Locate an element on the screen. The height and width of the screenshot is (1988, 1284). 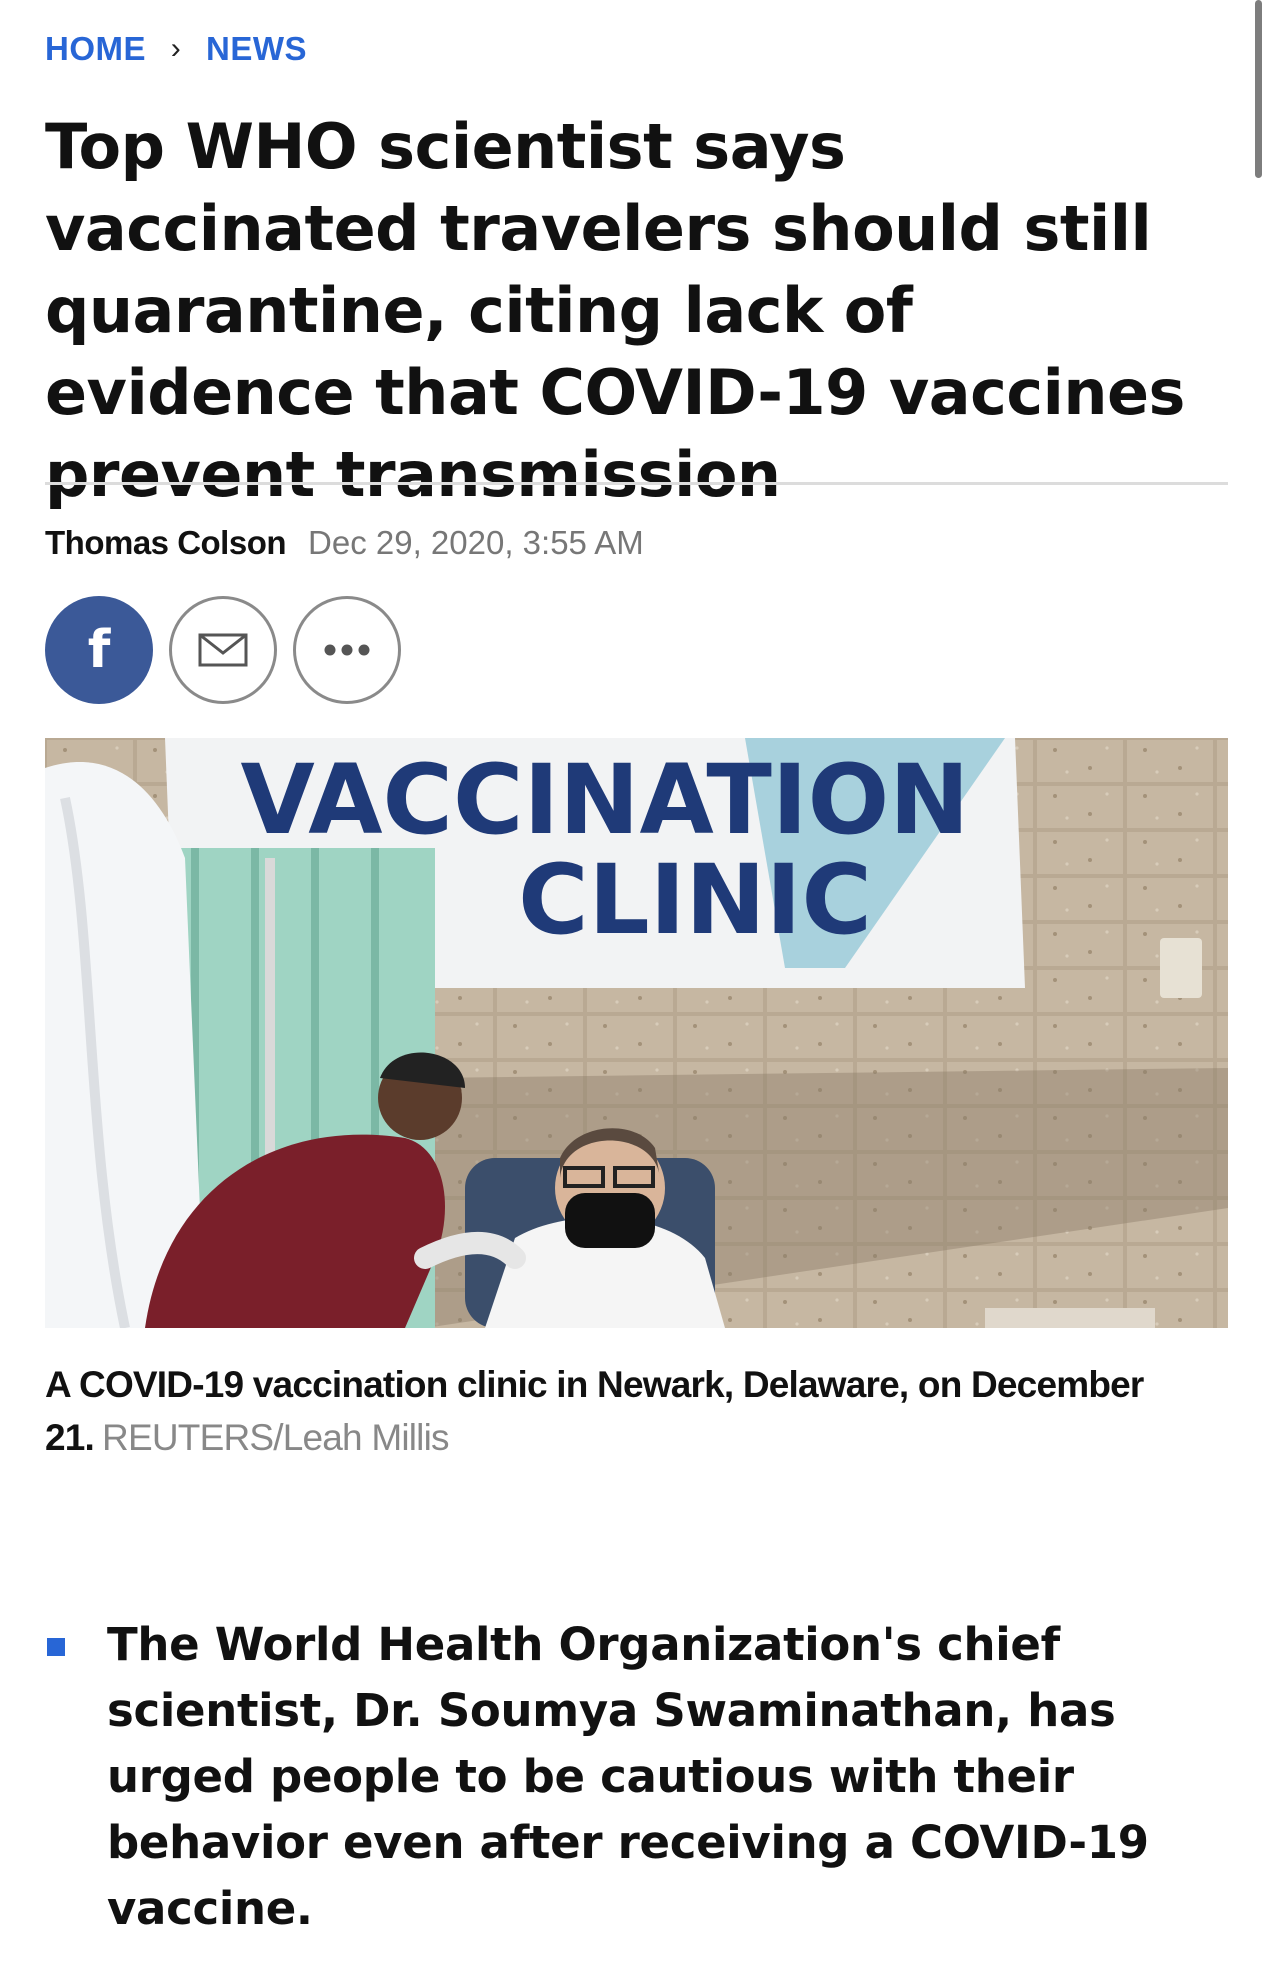
breadcrumb-home-link: HOME is located at coordinates (95, 49).